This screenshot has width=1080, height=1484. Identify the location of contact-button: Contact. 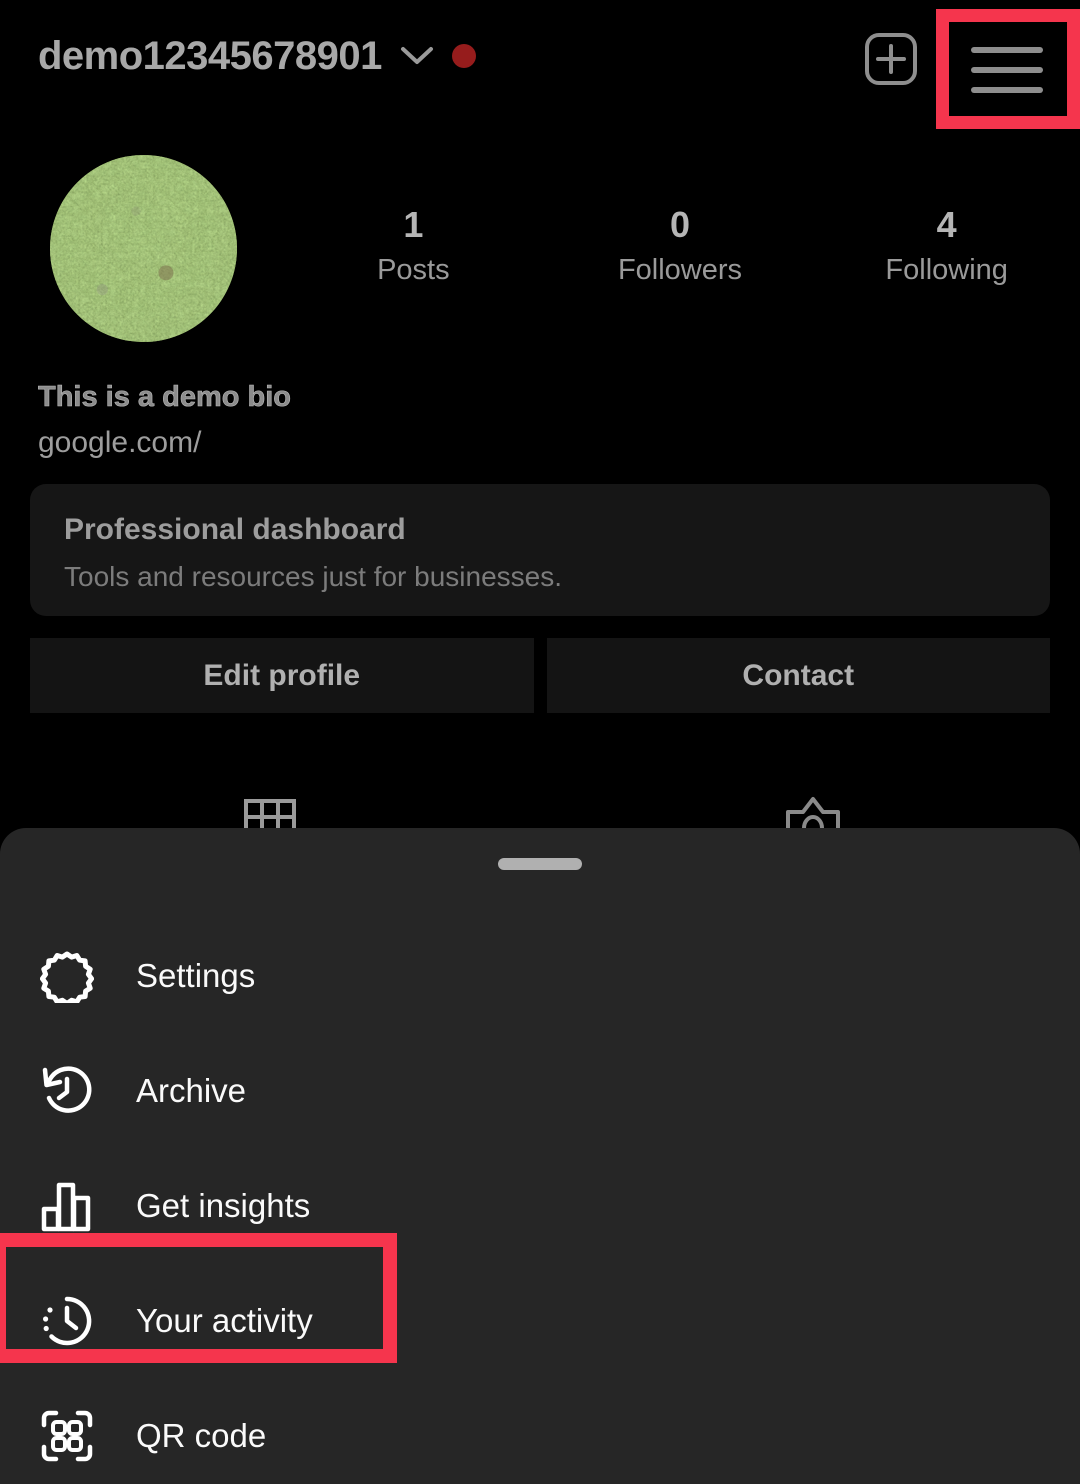
(798, 675).